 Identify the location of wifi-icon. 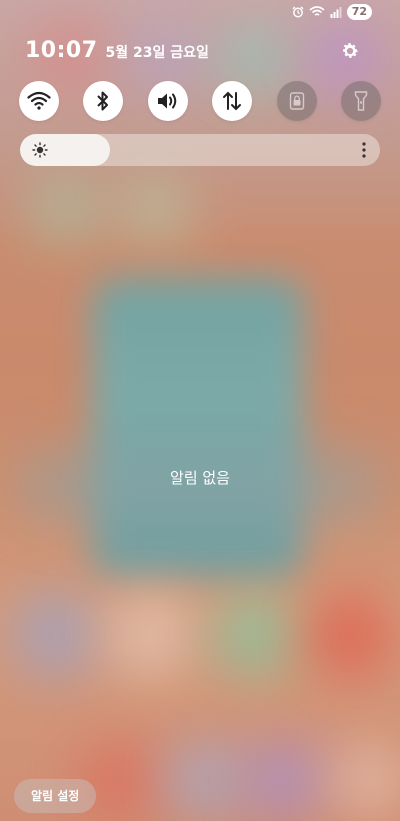
(39, 100).